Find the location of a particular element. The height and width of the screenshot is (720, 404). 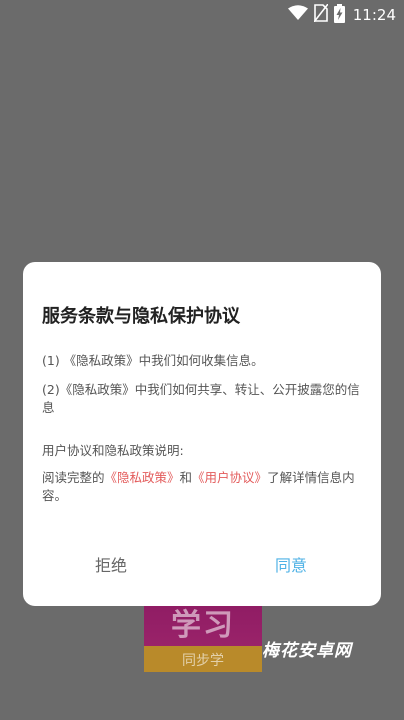

watermark: 梅花安卓网 is located at coordinates (307, 651).